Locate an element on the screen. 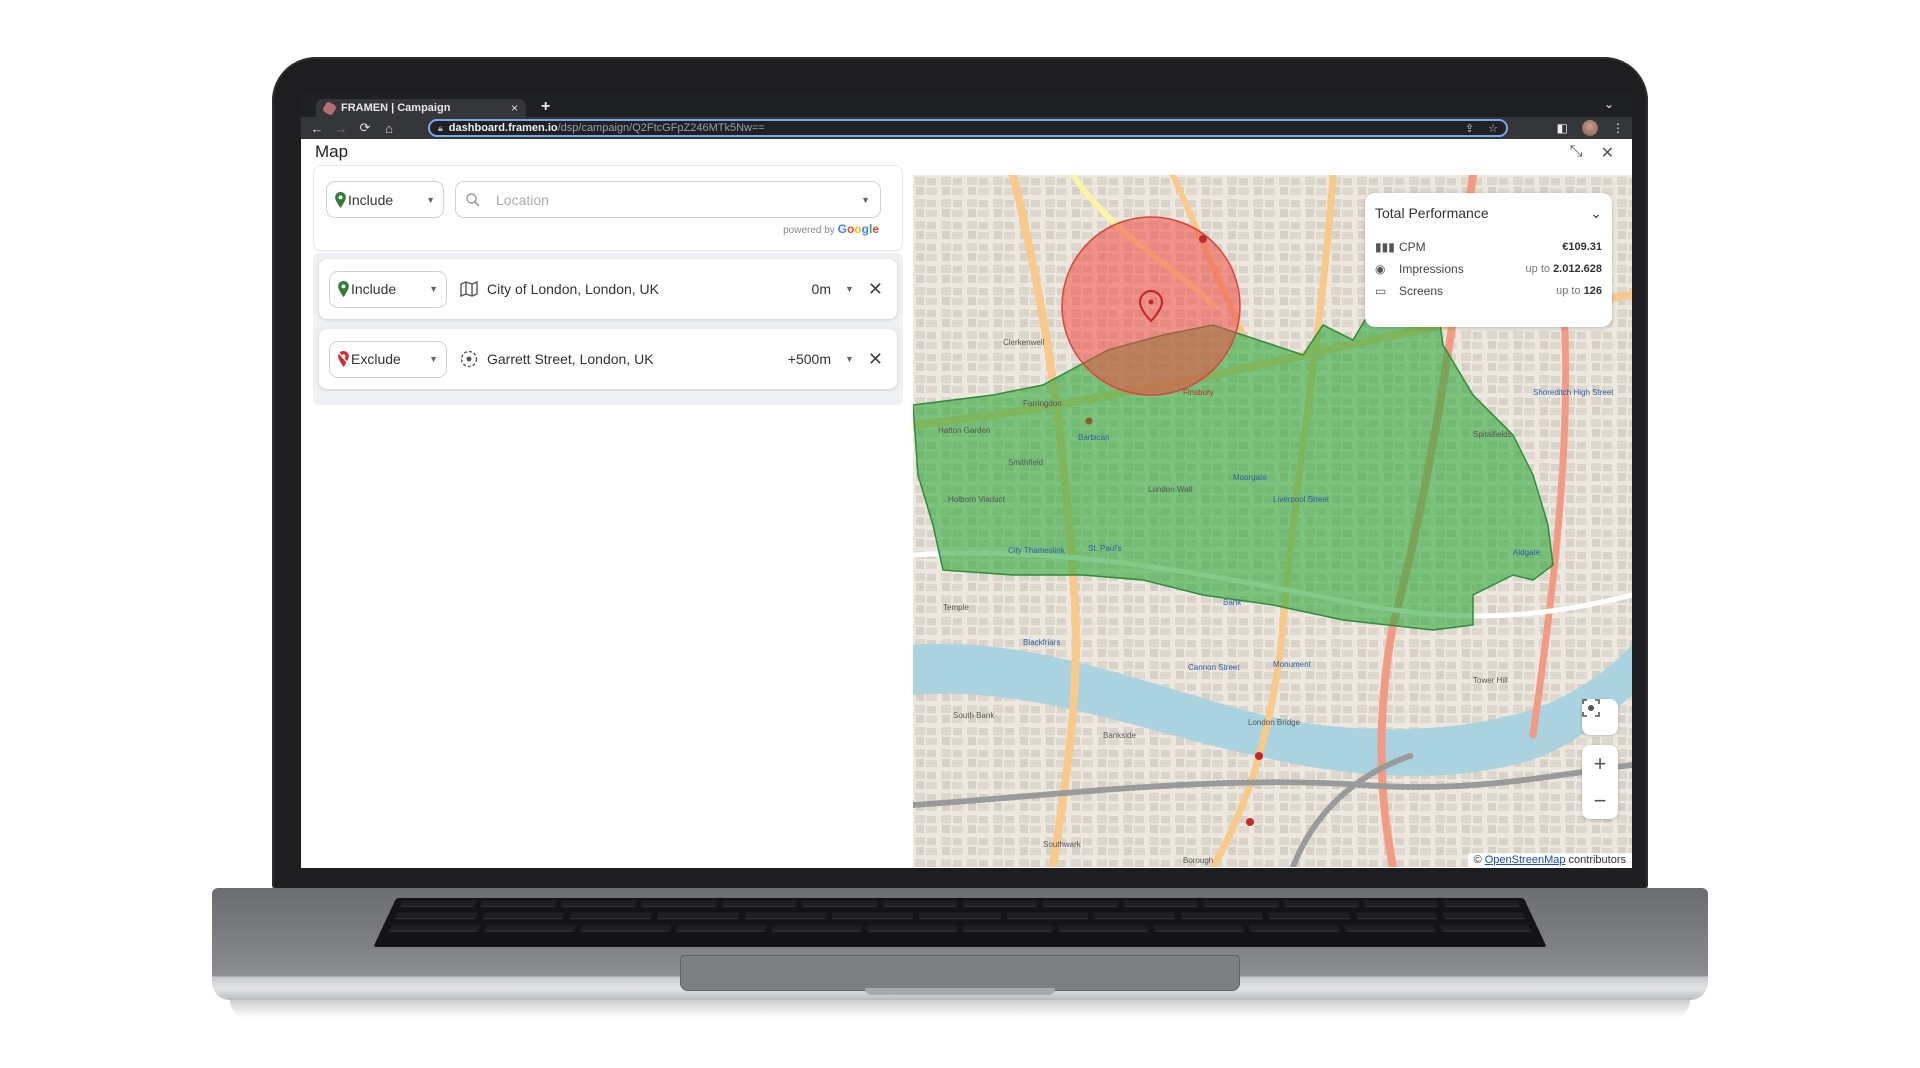 The width and height of the screenshot is (1920, 1068). tab-search-chevron-icon: ⌄ is located at coordinates (1609, 104).